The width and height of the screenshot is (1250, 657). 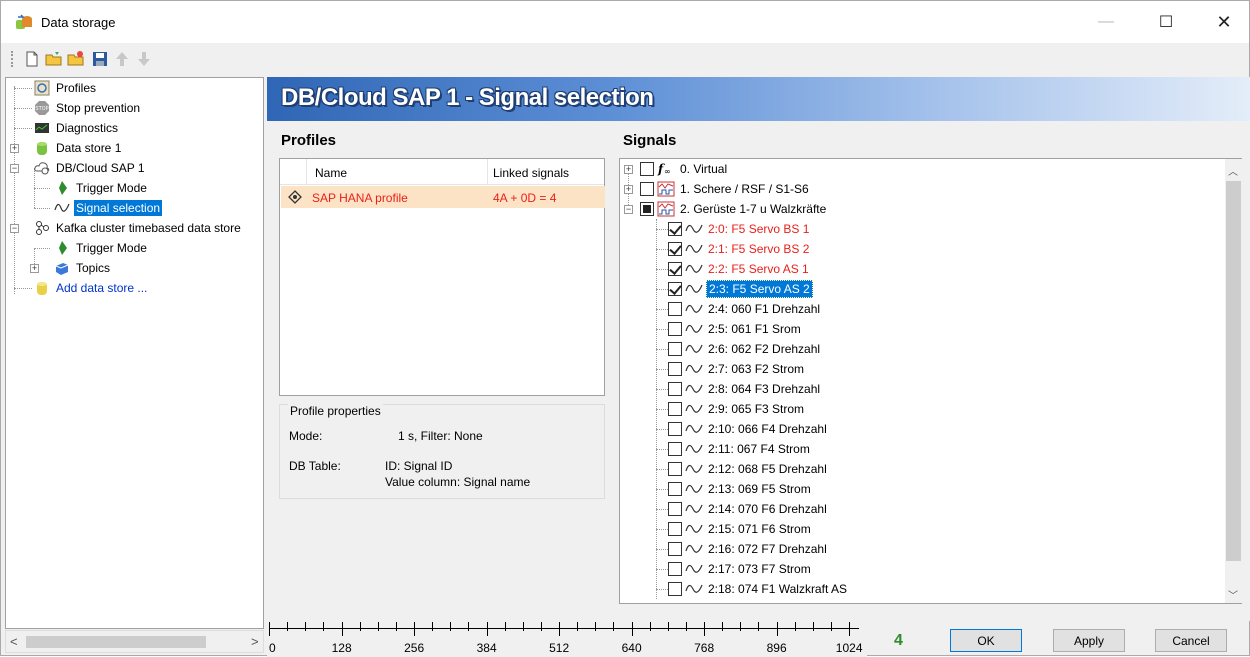 What do you see at coordinates (54, 59) in the screenshot?
I see `open-icon` at bounding box center [54, 59].